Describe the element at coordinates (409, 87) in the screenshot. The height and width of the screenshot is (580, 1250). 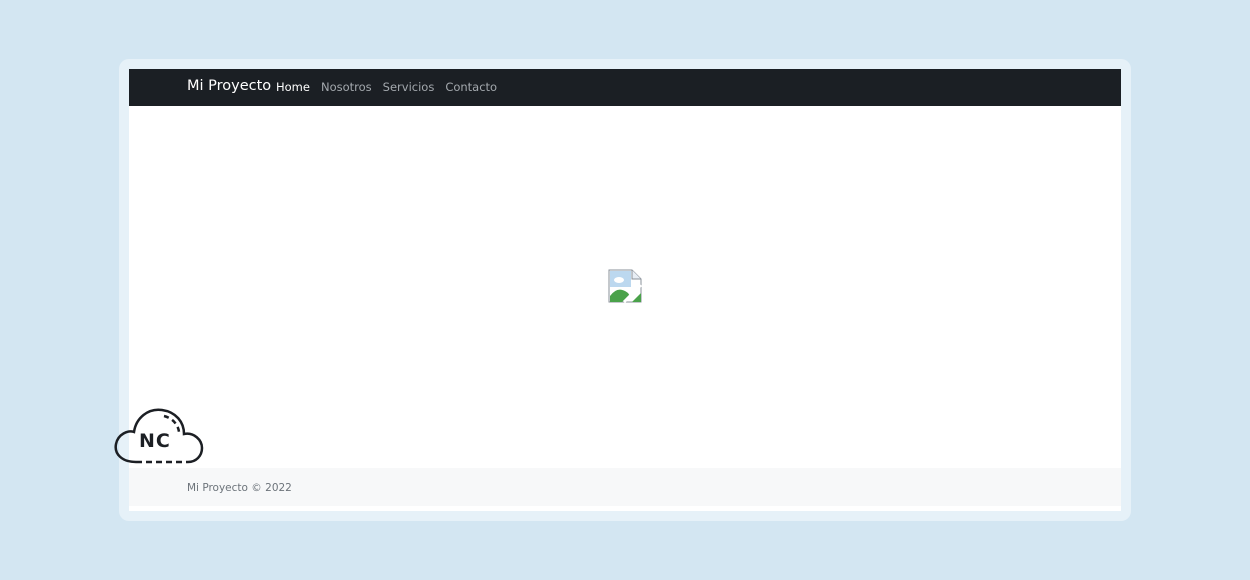
I see `nav-link-servicios: Servicios` at that location.